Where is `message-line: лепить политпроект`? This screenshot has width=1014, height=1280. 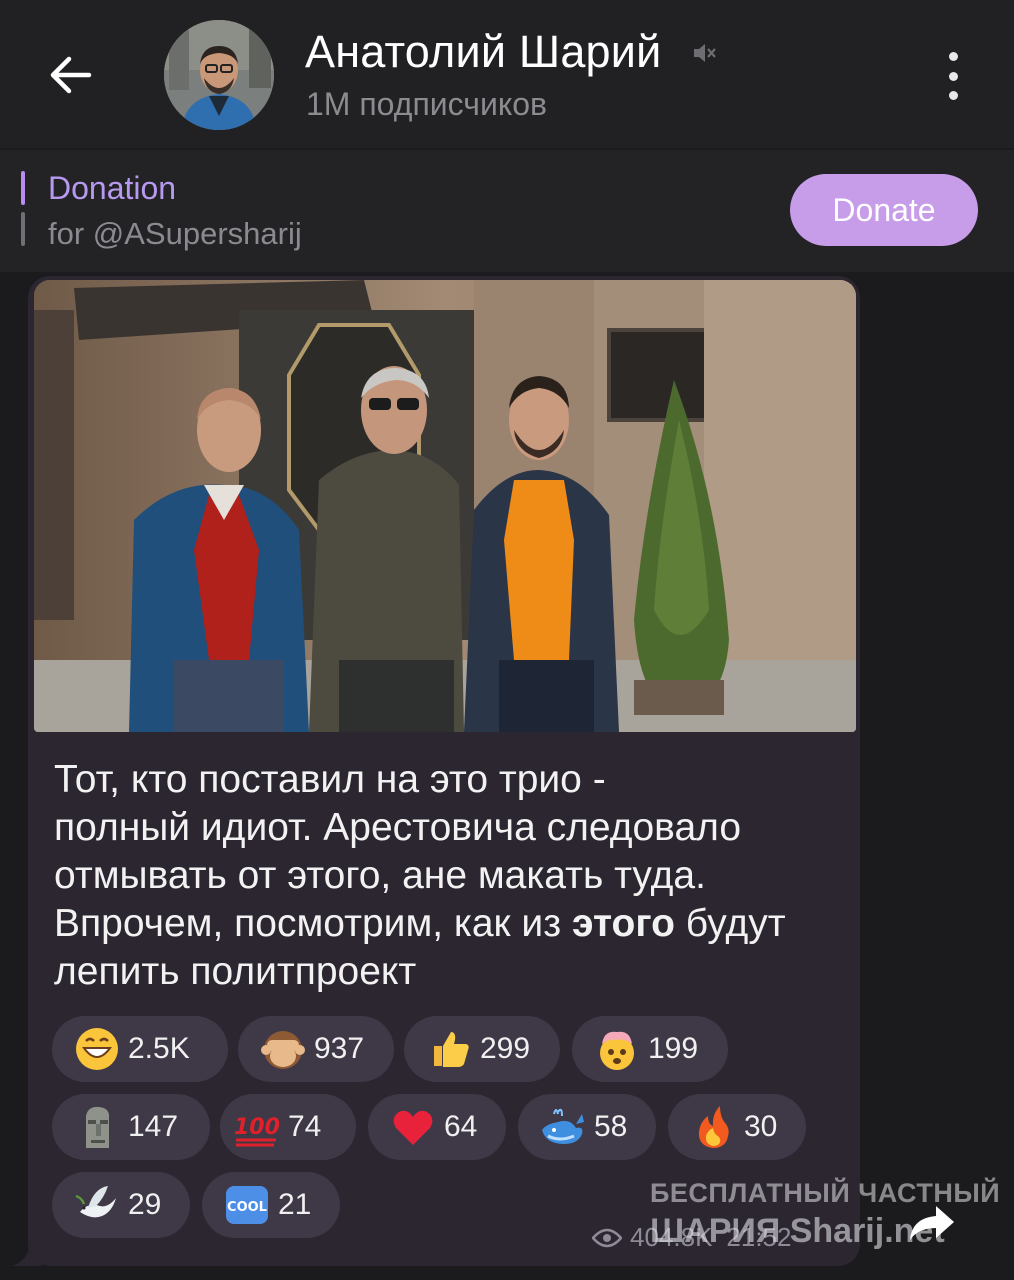
message-line: лепить политпроект is located at coordinates (235, 971).